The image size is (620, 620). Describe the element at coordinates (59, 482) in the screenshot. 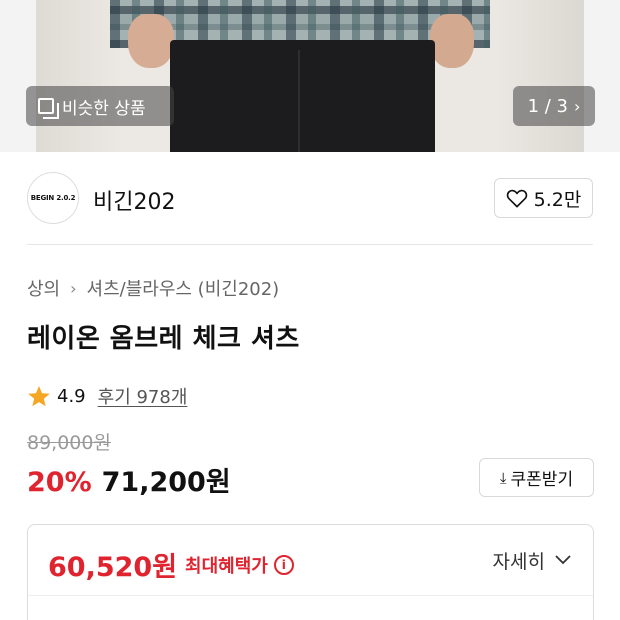

I see `discount-rate: 20%` at that location.